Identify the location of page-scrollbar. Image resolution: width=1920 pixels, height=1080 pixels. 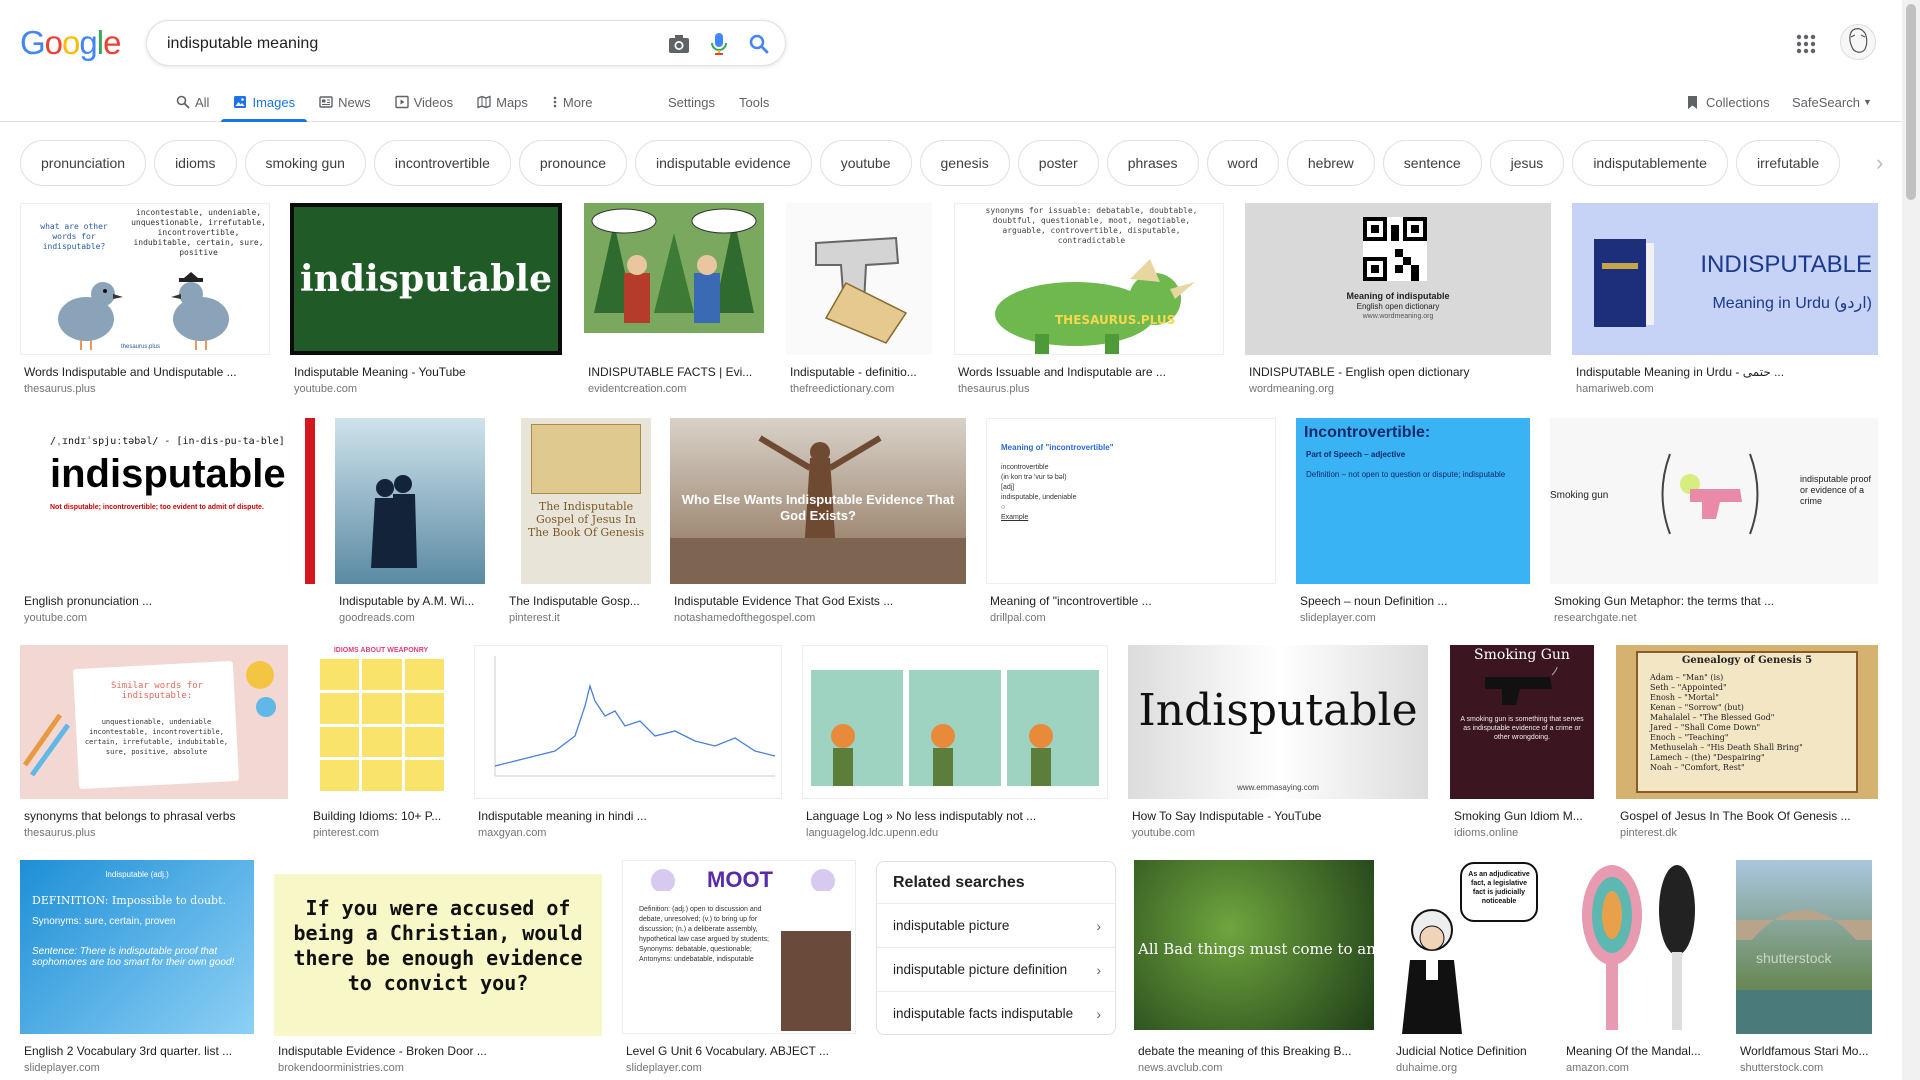
(1911, 540).